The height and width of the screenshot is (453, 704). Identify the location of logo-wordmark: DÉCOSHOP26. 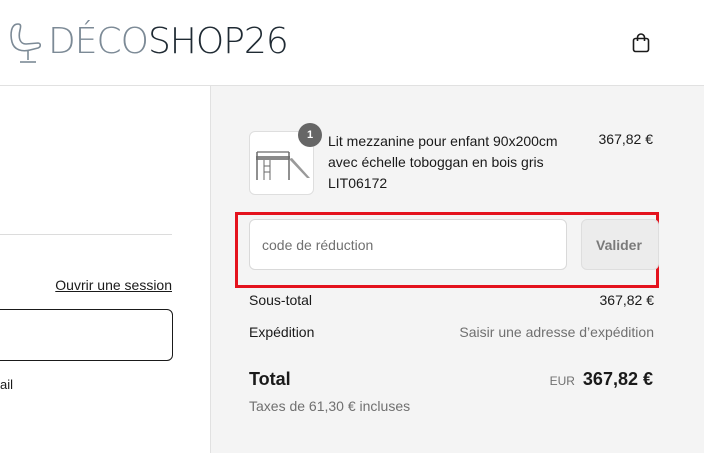
(168, 41).